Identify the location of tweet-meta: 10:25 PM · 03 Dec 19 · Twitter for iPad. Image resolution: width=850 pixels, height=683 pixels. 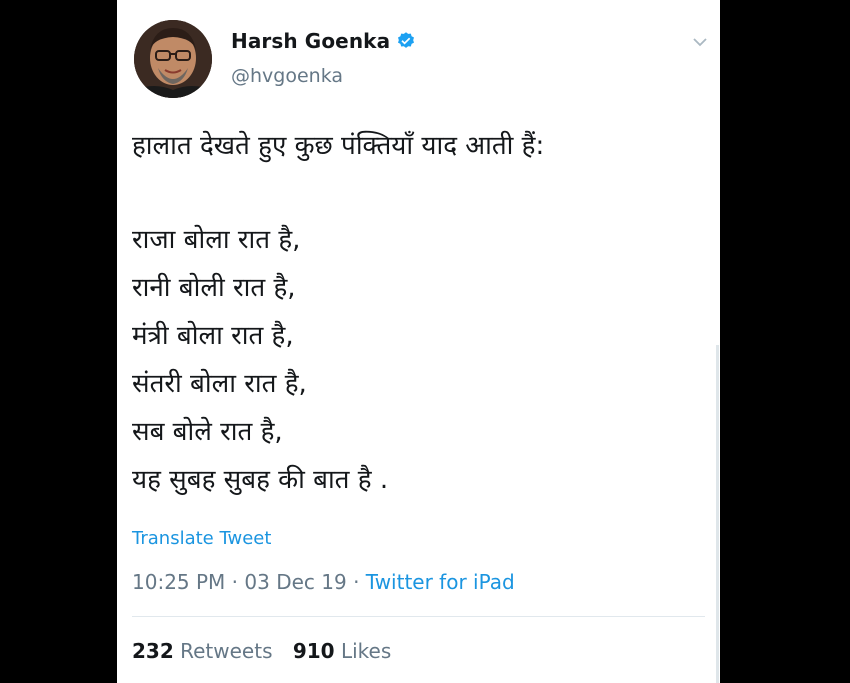
(323, 582).